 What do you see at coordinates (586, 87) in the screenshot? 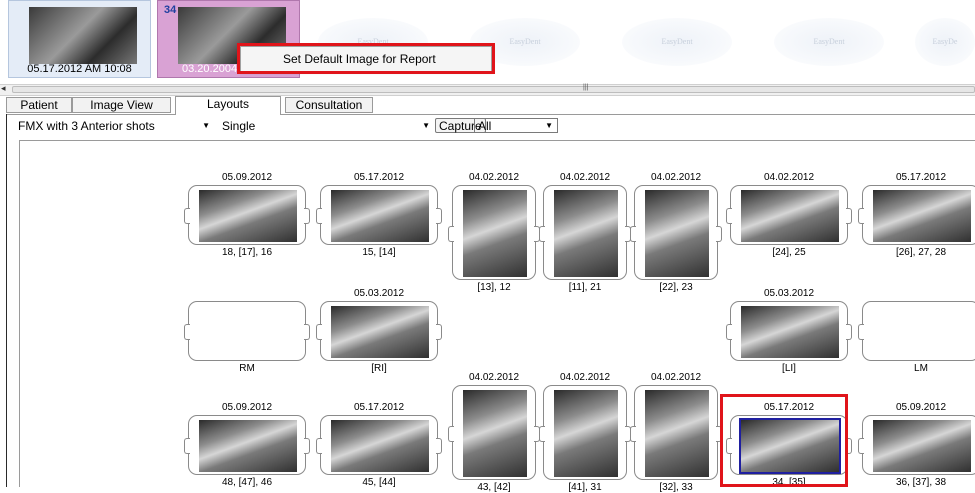
I see `grip-icon: |||` at bounding box center [586, 87].